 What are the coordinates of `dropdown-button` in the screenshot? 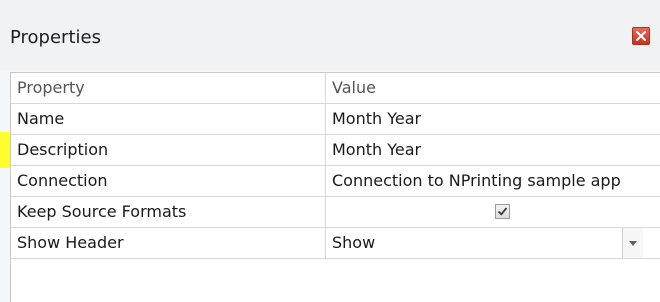 It's located at (632, 243).